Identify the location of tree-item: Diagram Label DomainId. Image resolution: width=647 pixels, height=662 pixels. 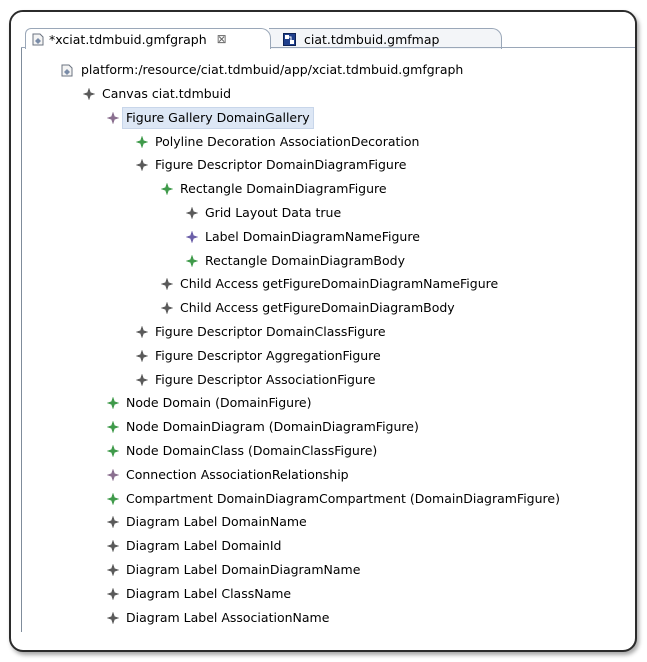
(194, 546).